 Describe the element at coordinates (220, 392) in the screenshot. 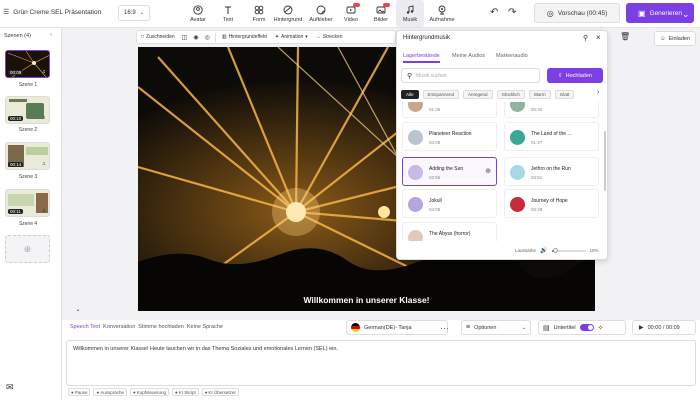

I see `ai-translator-button: ● KI Übersetzer` at that location.